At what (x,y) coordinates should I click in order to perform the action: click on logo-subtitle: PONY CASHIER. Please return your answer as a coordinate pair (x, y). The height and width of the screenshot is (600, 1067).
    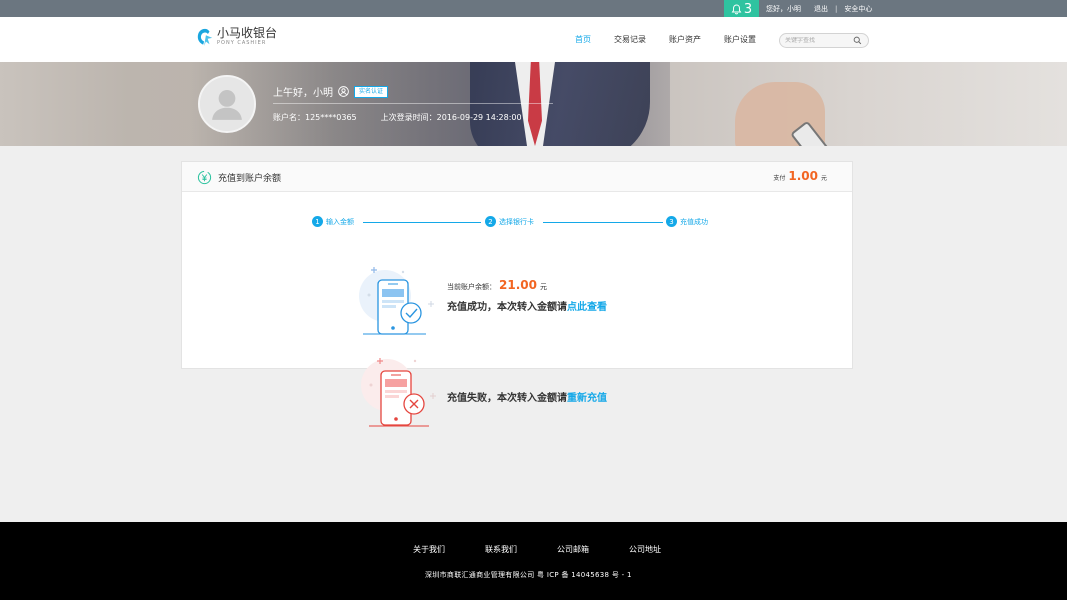
    Looking at the image, I should click on (242, 43).